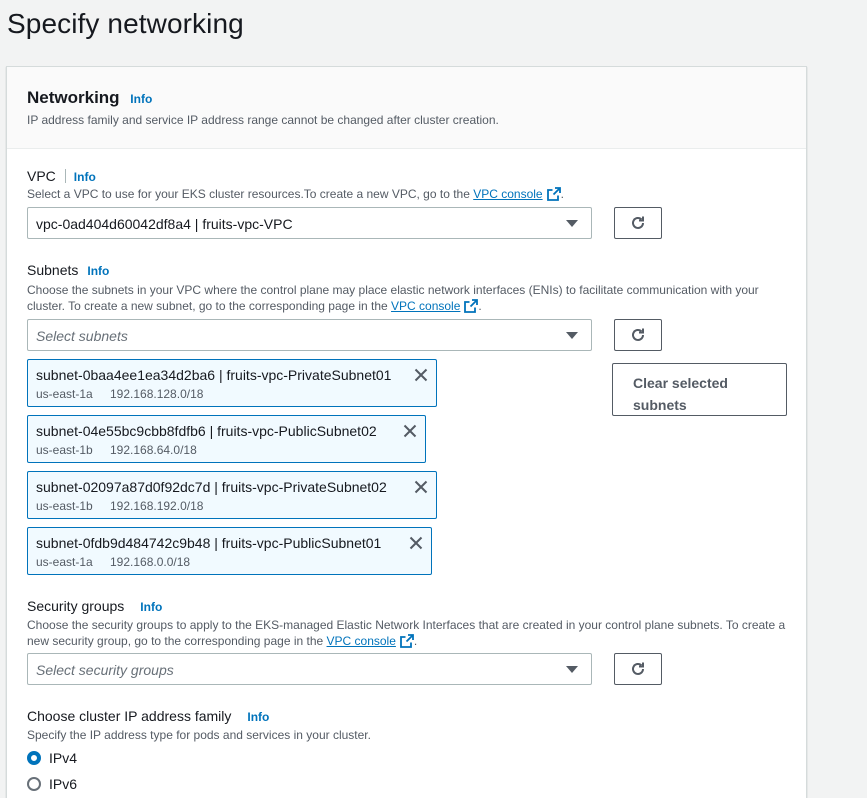  Describe the element at coordinates (34, 784) in the screenshot. I see `radio-ipv6-button` at that location.